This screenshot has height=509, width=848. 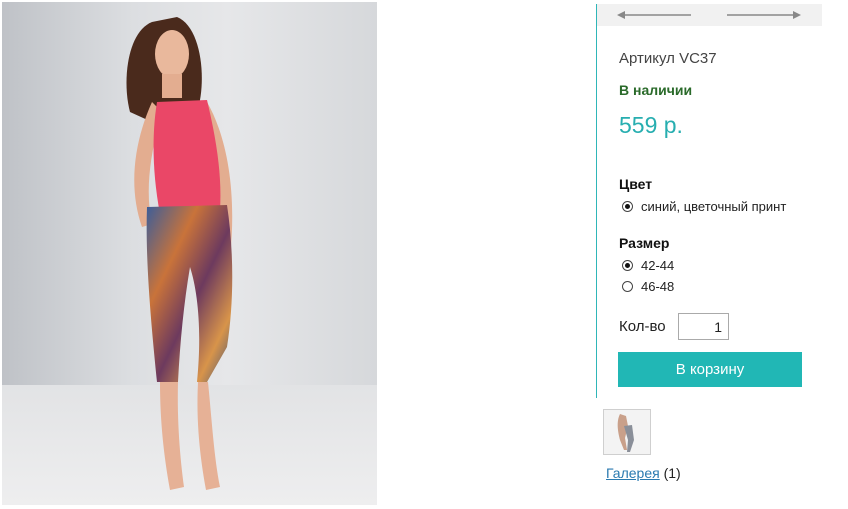 I want to click on stock-status: В наличии, so click(x=656, y=90).